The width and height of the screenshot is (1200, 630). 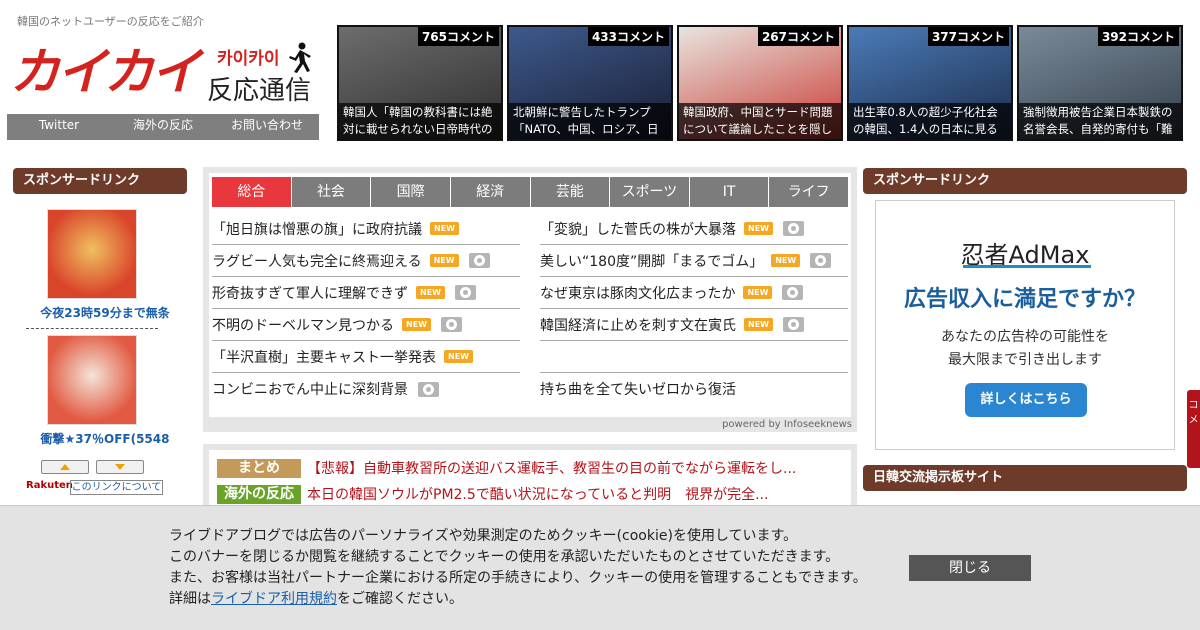 What do you see at coordinates (331, 192) in the screenshot?
I see `tab-category: 社会` at bounding box center [331, 192].